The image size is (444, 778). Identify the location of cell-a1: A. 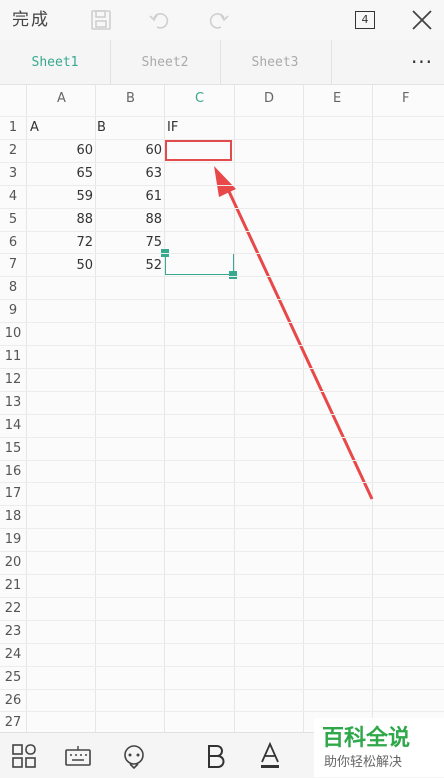
(34, 127).